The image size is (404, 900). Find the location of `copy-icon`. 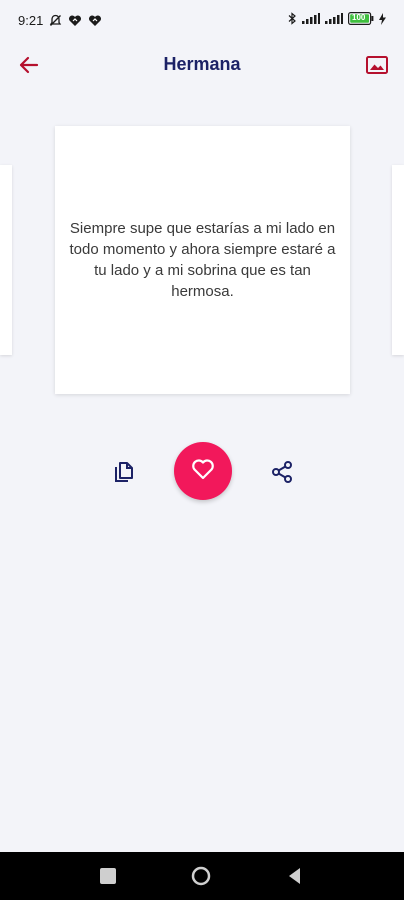

copy-icon is located at coordinates (124, 472).